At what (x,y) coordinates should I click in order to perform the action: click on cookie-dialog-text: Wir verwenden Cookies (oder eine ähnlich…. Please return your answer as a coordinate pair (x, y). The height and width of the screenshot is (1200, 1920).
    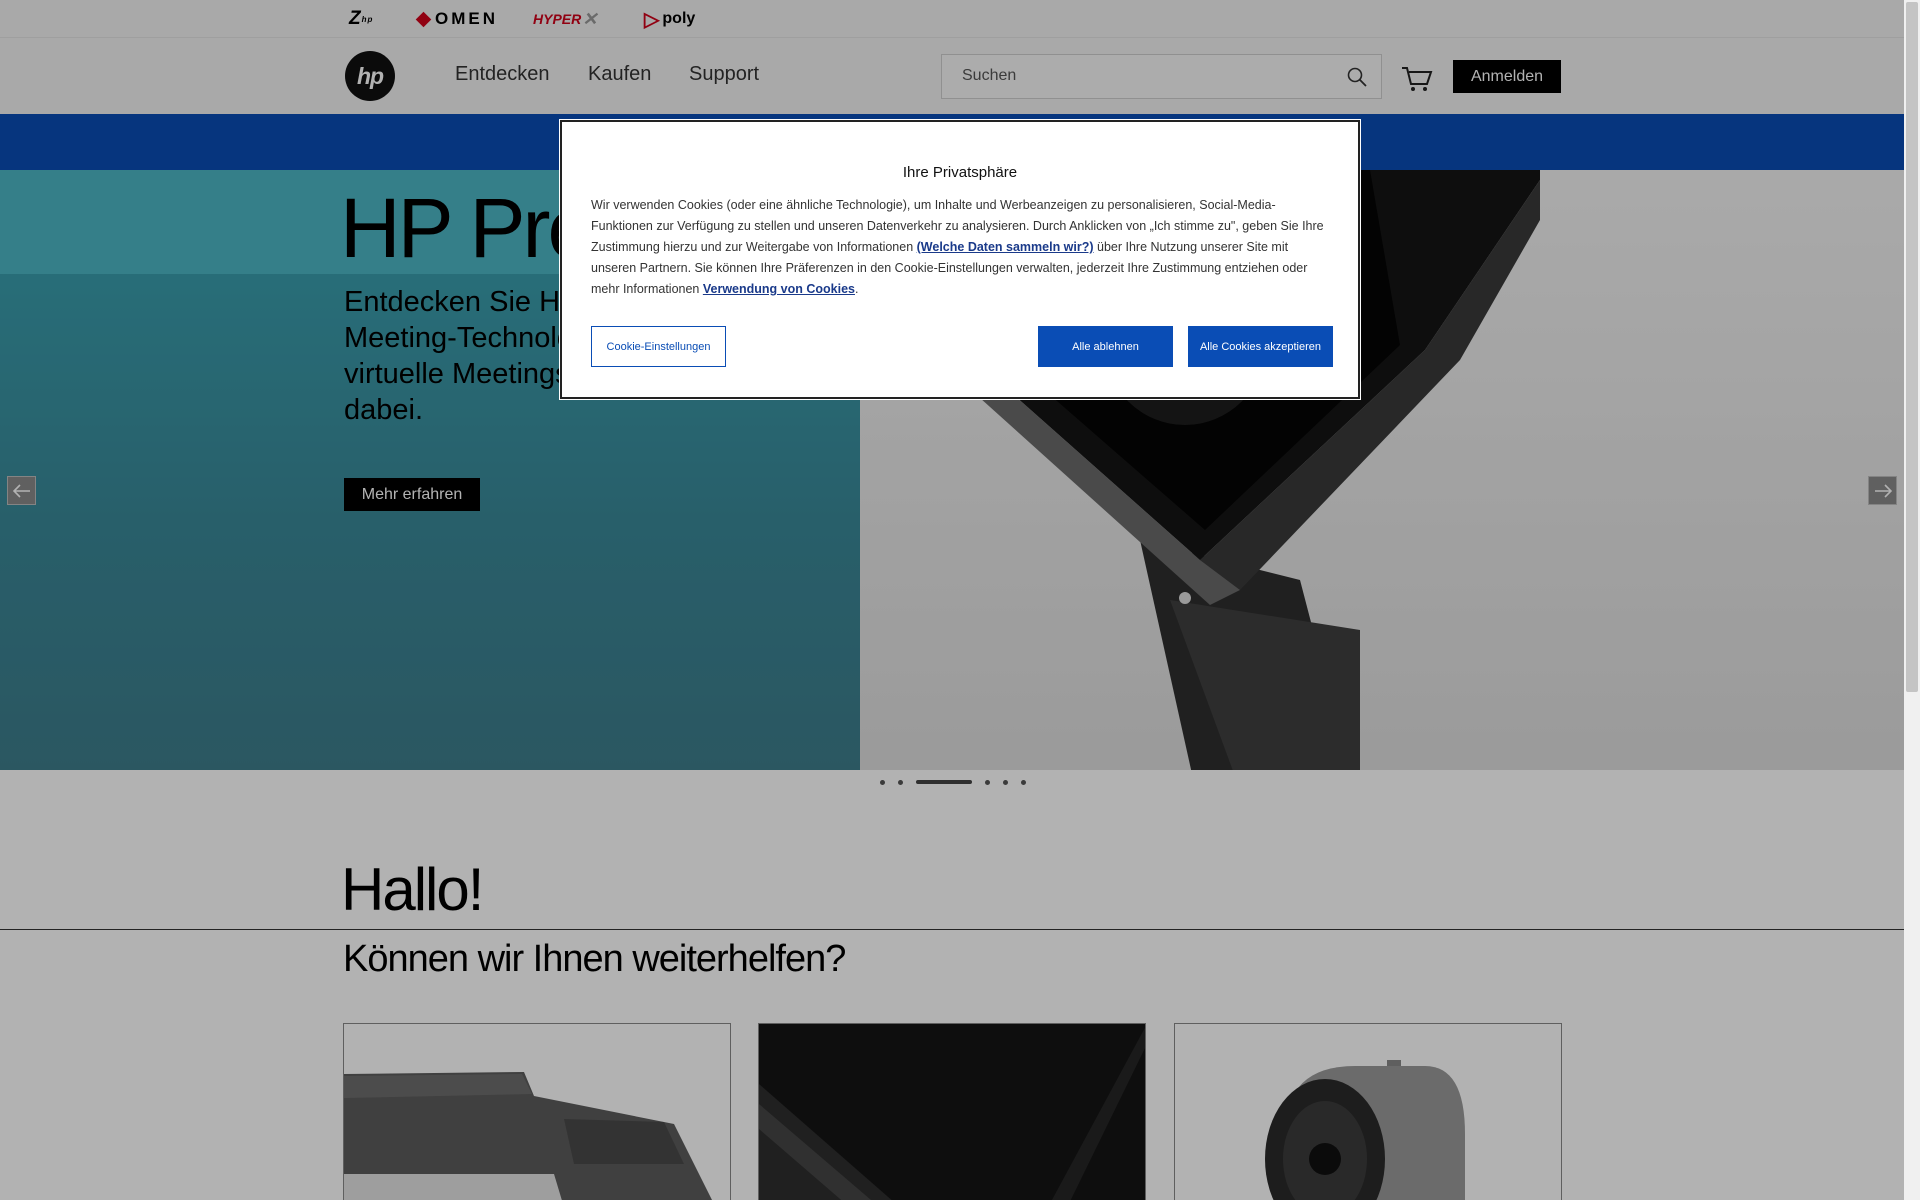
    Looking at the image, I should click on (963, 247).